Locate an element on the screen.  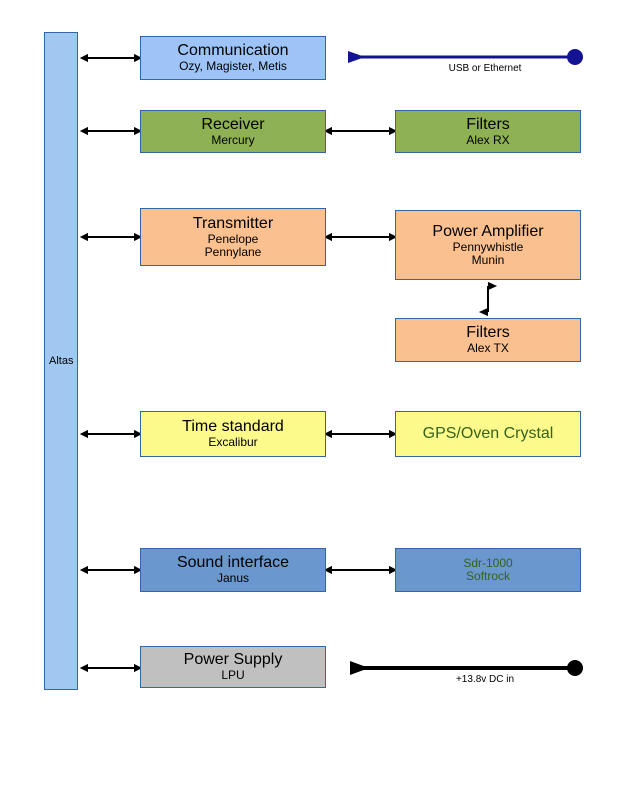
node-sdr-softrock-subtitle-1: Sdr-1000 is located at coordinates (488, 562).